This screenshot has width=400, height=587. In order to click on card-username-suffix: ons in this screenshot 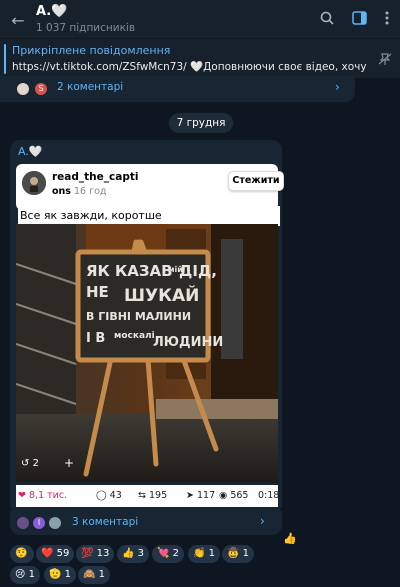, I will do `click(61, 191)`.